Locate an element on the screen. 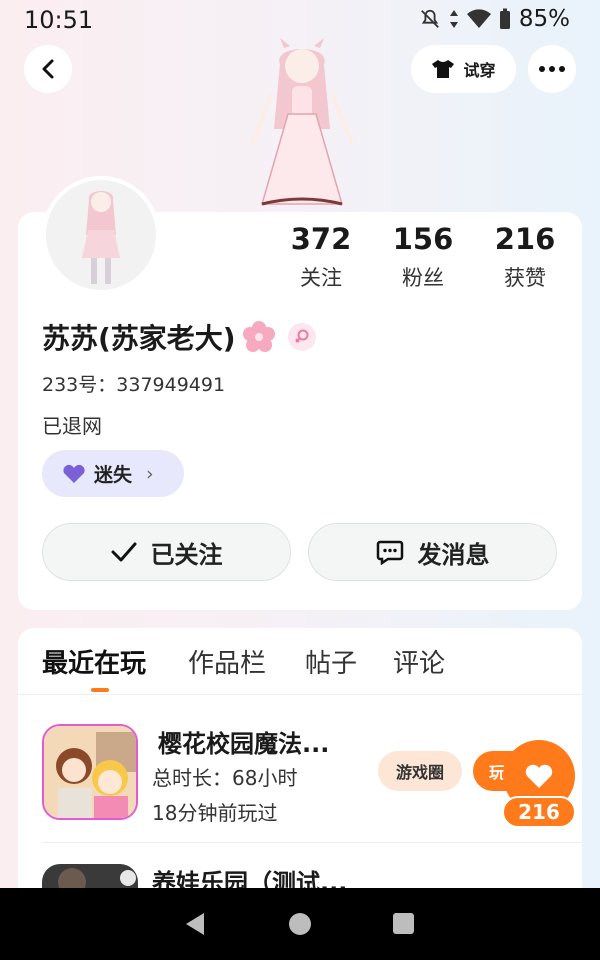  row-divider is located at coordinates (312, 842).